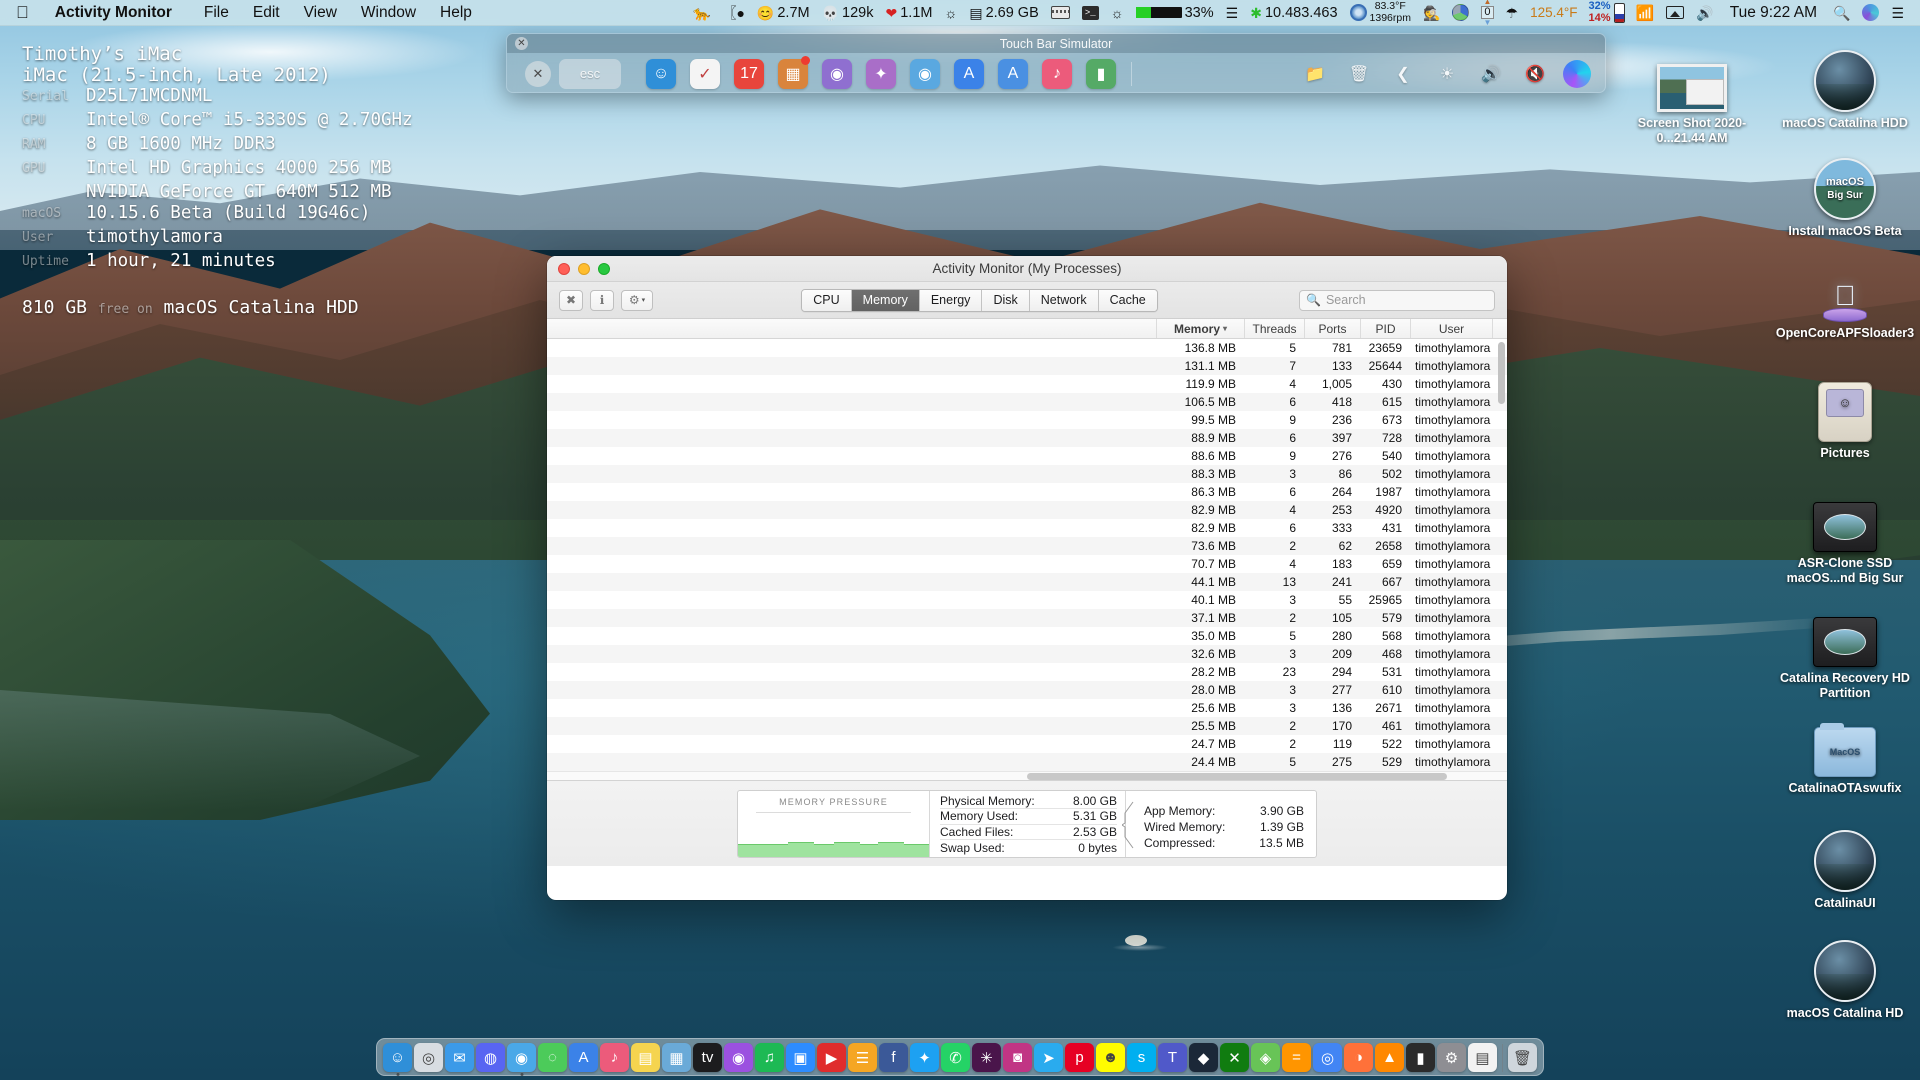 The image size is (1920, 1080). Describe the element at coordinates (837, 73) in the screenshot. I see `touch-bar-app-safari-1: ◉` at that location.